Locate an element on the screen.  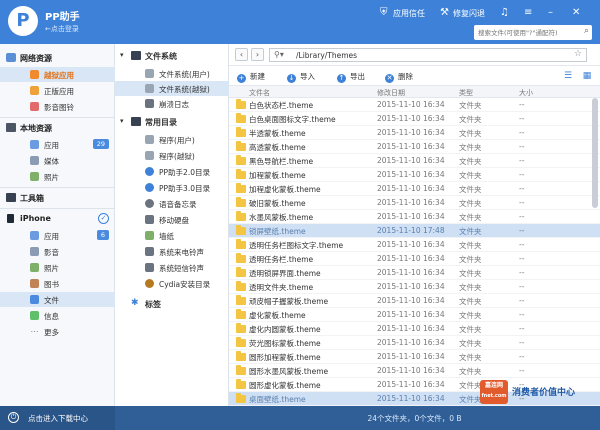
tree-item-apps-user: 程序(用户) is located at coordinates (172, 139).